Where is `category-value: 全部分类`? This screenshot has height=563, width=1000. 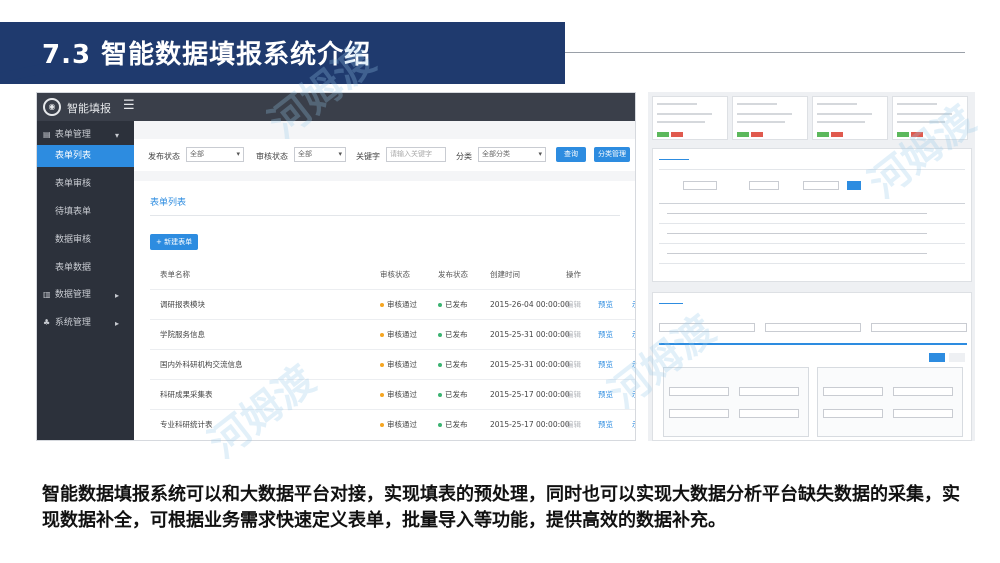
category-value: 全部分类 is located at coordinates (496, 154).